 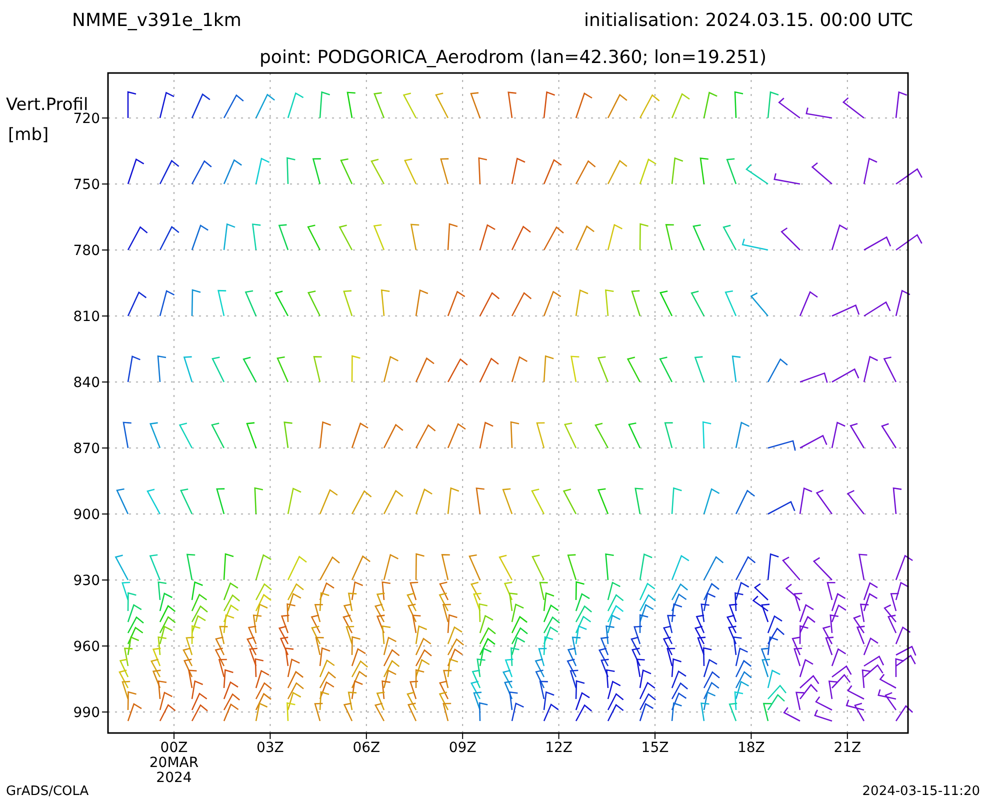 What do you see at coordinates (558, 748) in the screenshot?
I see `x-tick-label: 12Z` at bounding box center [558, 748].